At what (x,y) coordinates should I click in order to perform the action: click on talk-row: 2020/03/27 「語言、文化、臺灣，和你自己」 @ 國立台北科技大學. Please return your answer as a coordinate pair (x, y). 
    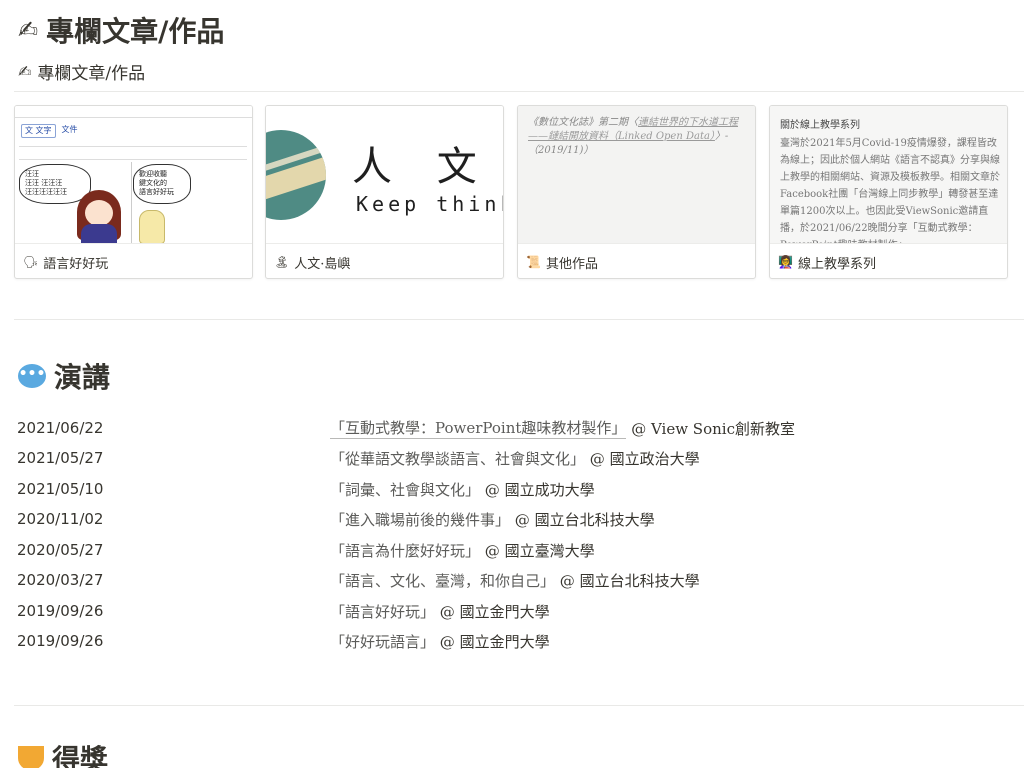
    Looking at the image, I should click on (512, 580).